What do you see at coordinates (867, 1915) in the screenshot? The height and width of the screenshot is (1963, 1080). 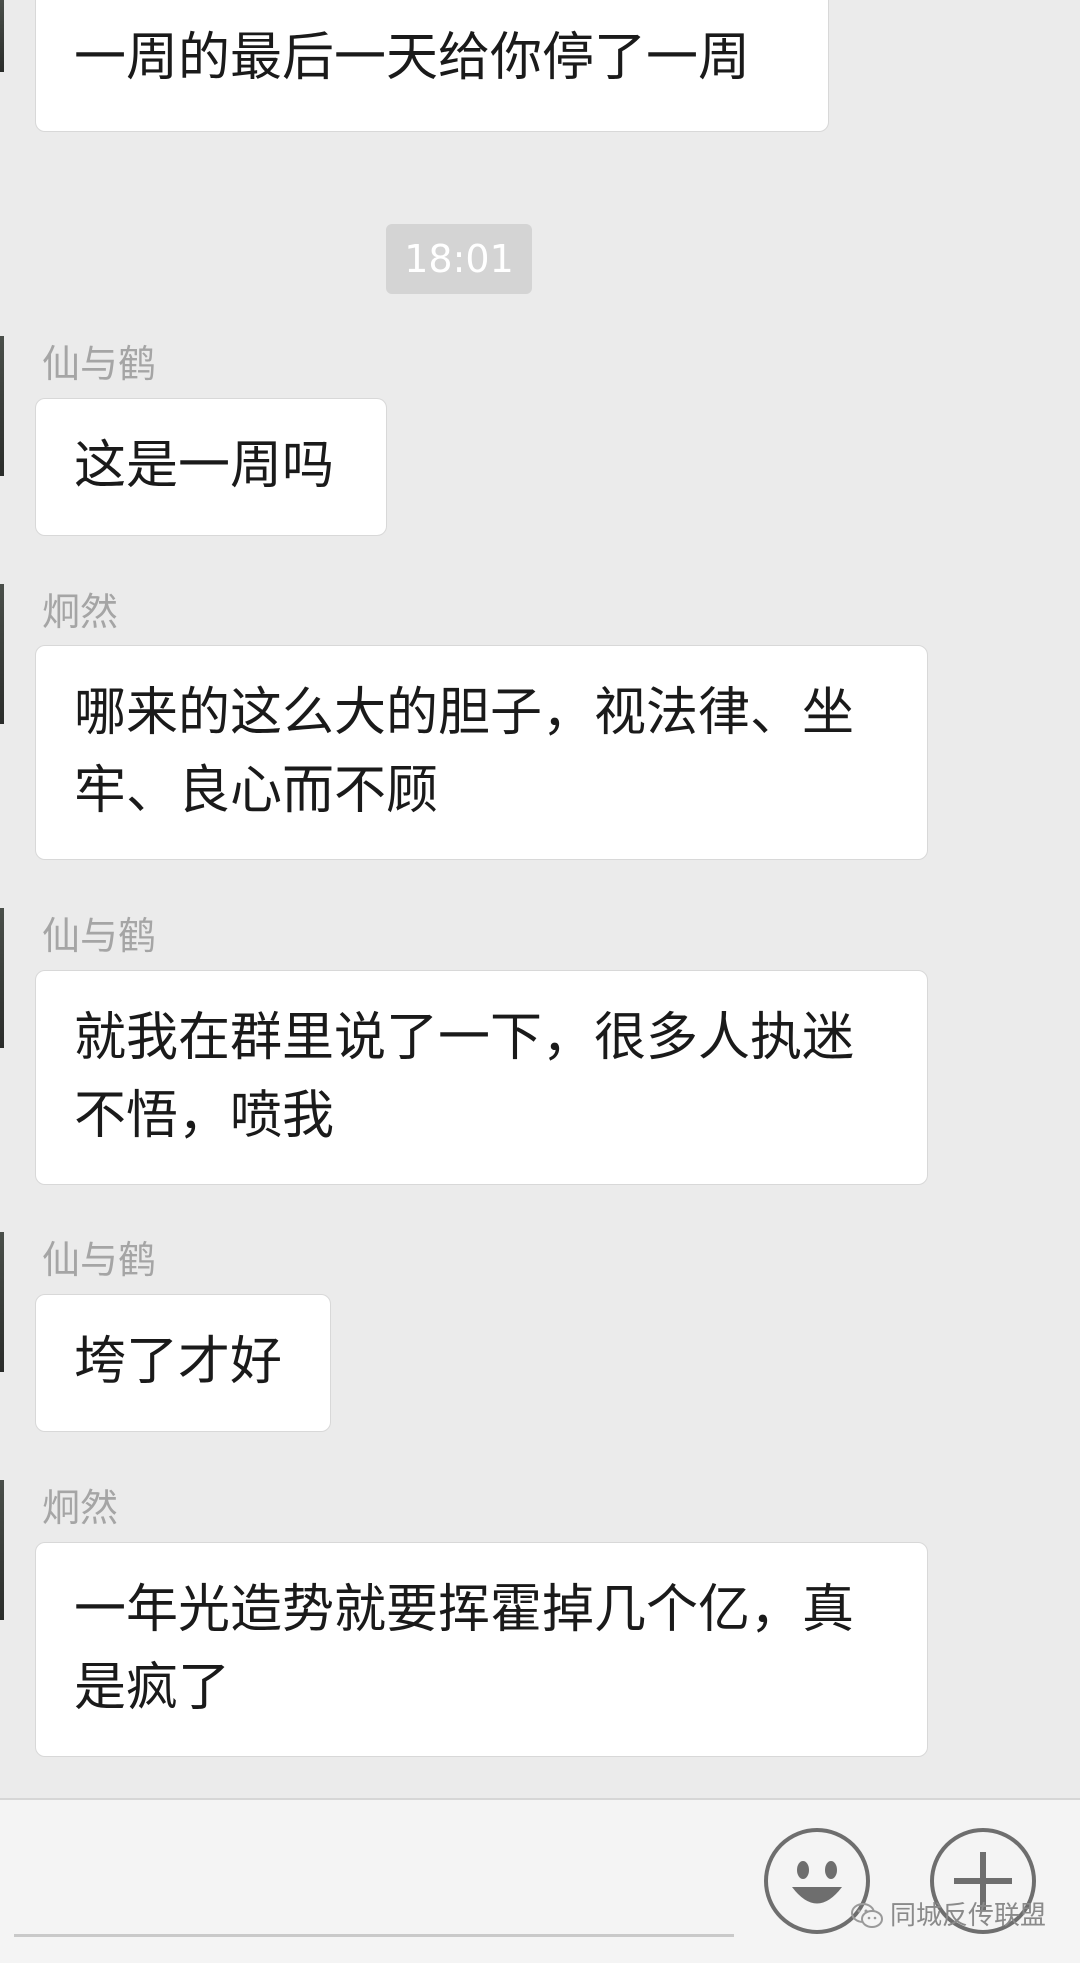 I see `wechat-icon` at bounding box center [867, 1915].